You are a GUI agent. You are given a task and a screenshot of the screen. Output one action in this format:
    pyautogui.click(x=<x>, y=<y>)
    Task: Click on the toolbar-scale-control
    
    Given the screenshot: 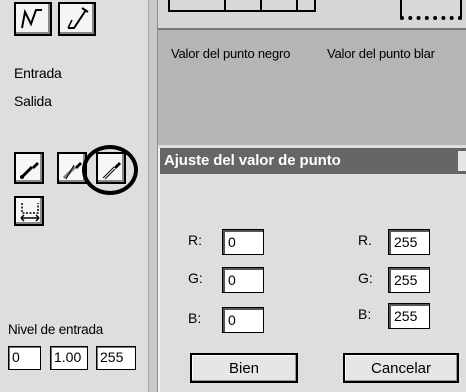 What is the action you would take?
    pyautogui.click(x=431, y=10)
    